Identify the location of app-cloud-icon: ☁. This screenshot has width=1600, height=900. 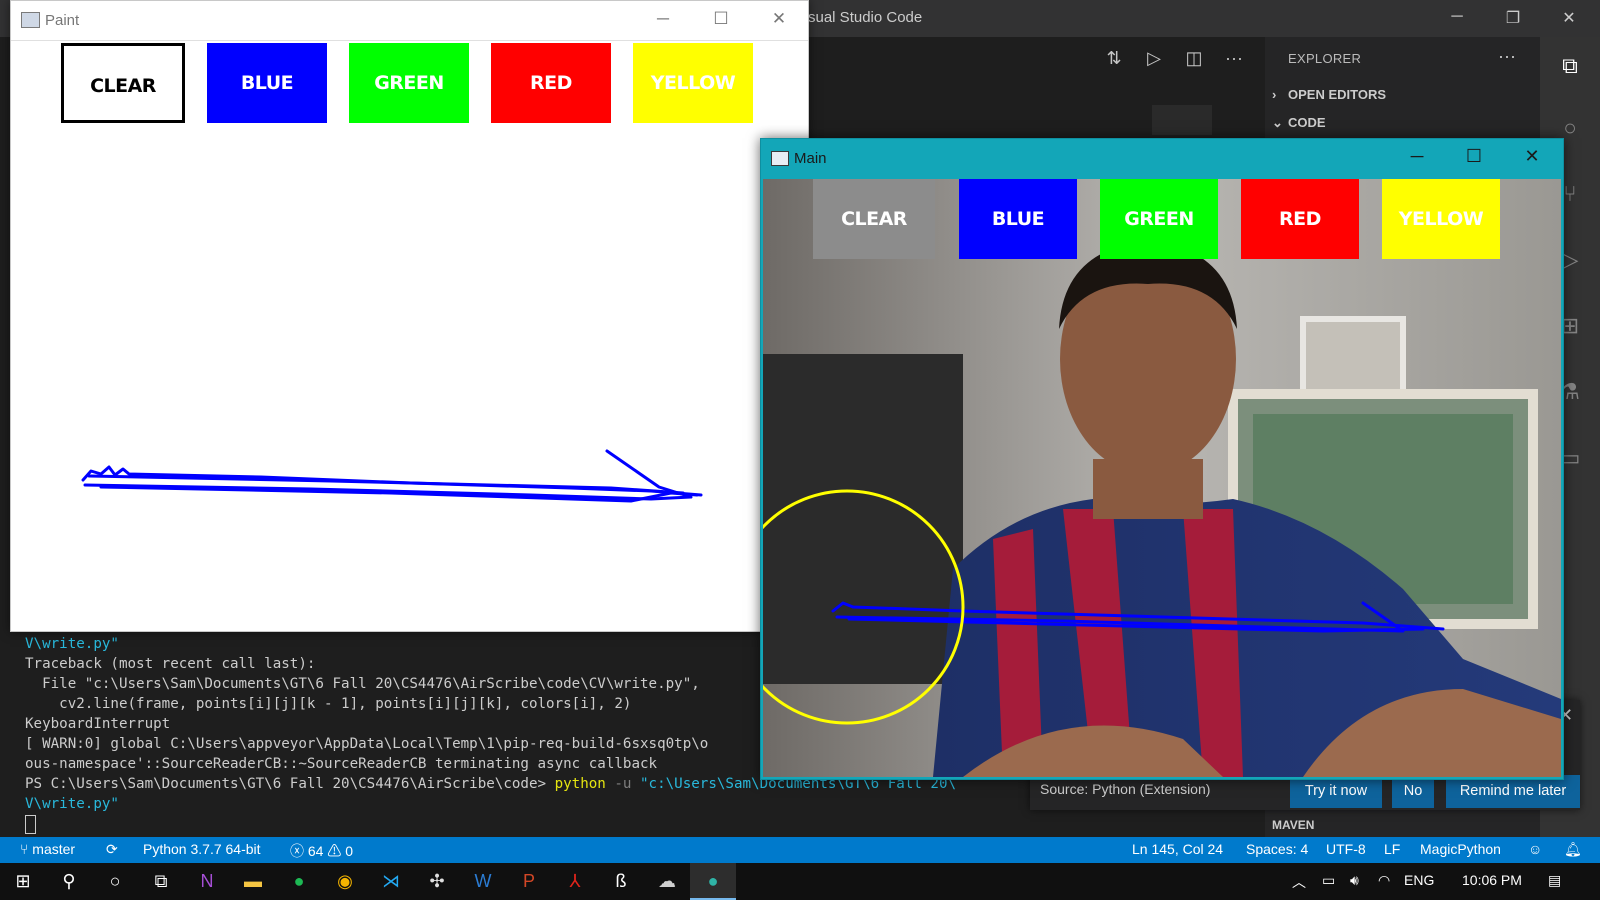
(667, 881).